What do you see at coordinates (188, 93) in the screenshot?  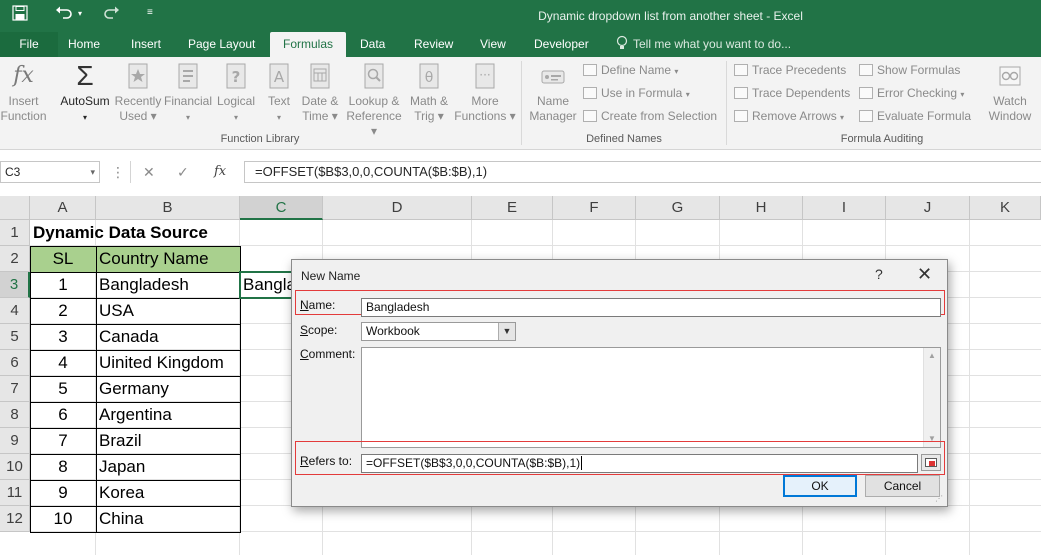 I see `financial-button: Financial ▾` at bounding box center [188, 93].